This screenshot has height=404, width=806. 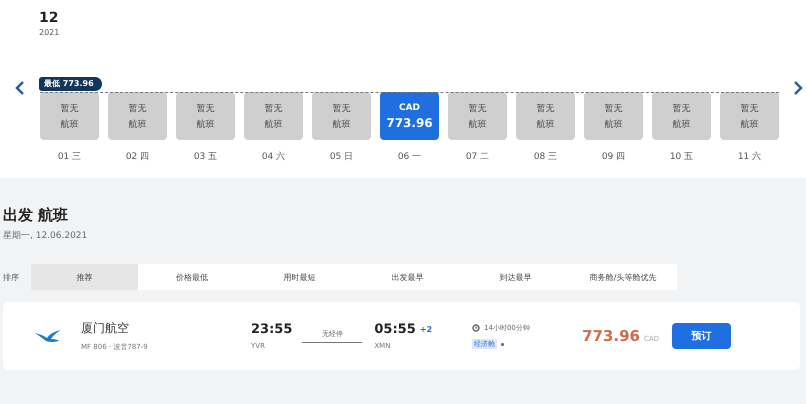 I want to click on year-label: 2021, so click(x=49, y=32).